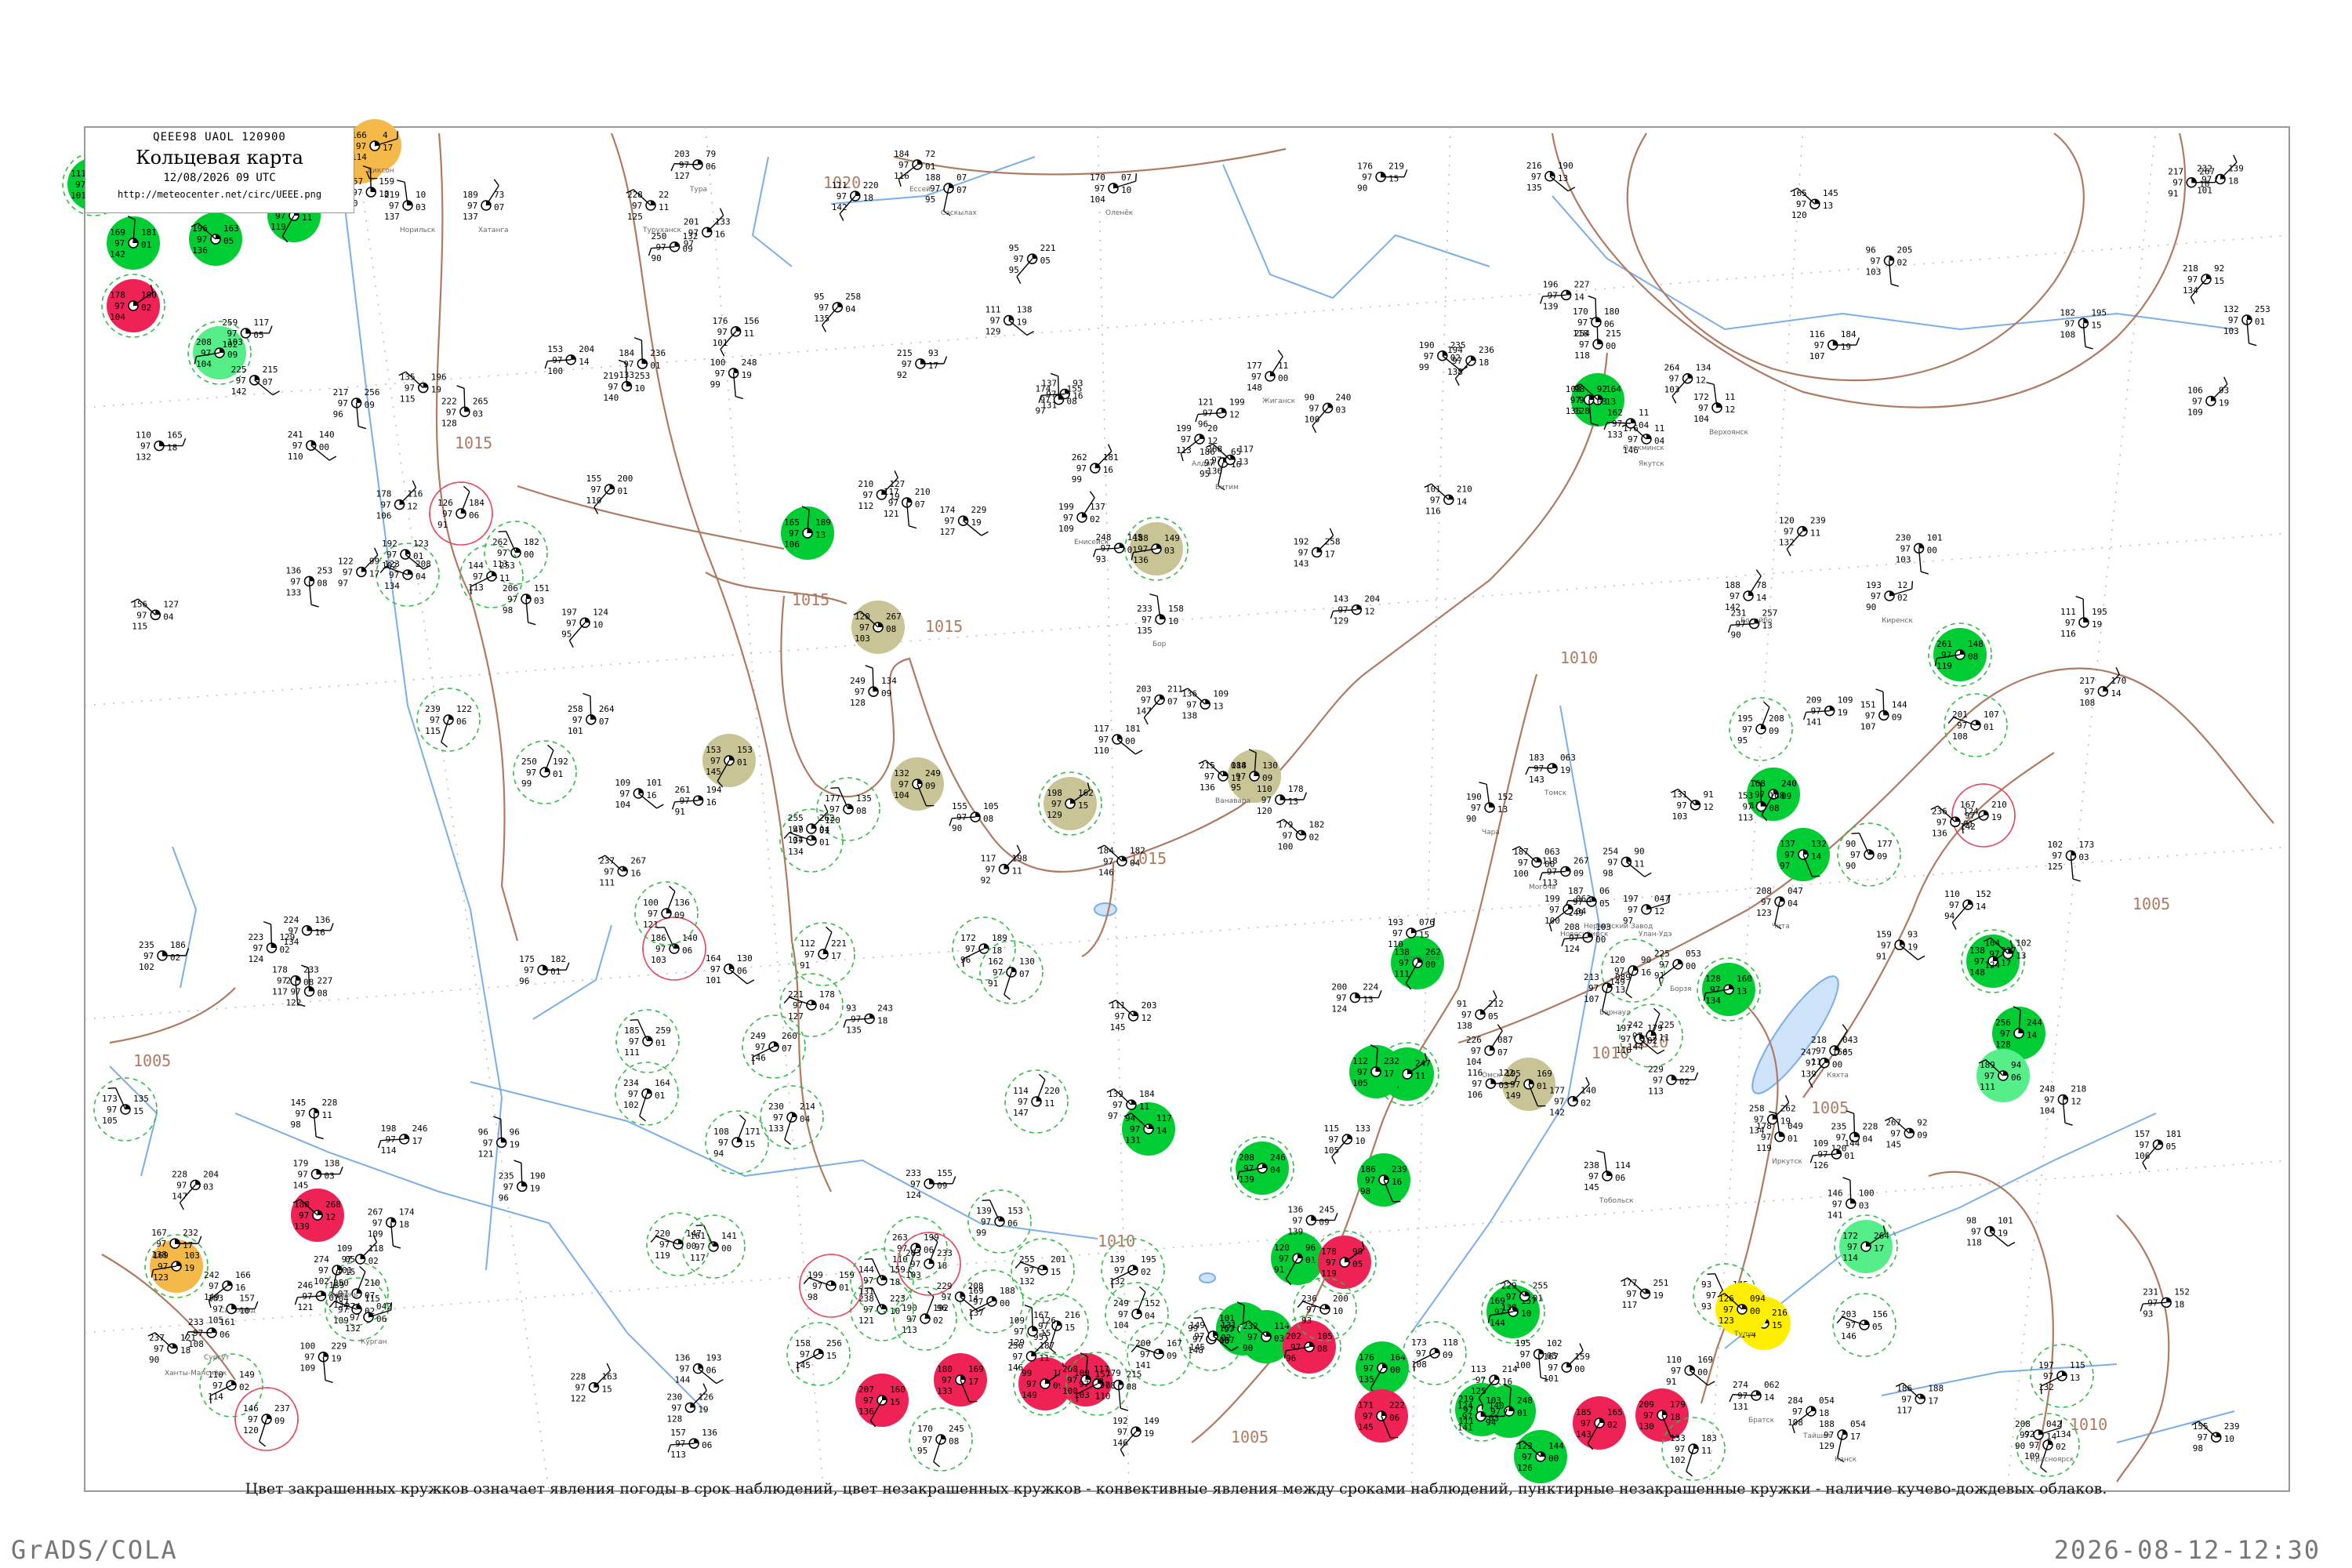 The image size is (2352, 1568). Describe the element at coordinates (2003, 1234) in the screenshot. I see `pressure-tendency: 19` at that location.